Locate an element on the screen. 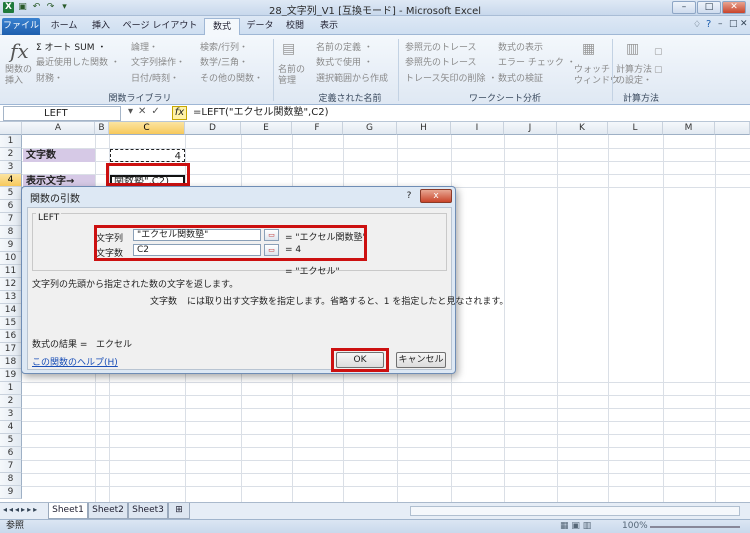  more-functions-button: その他の関数・ is located at coordinates (231, 77).